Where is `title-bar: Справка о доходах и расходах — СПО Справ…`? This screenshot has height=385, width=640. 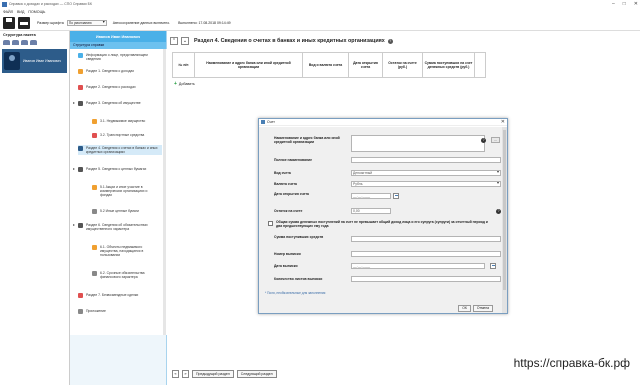
title-bar: Справка о доходах и расходах — СПО Справ… is located at coordinates (320, 4).